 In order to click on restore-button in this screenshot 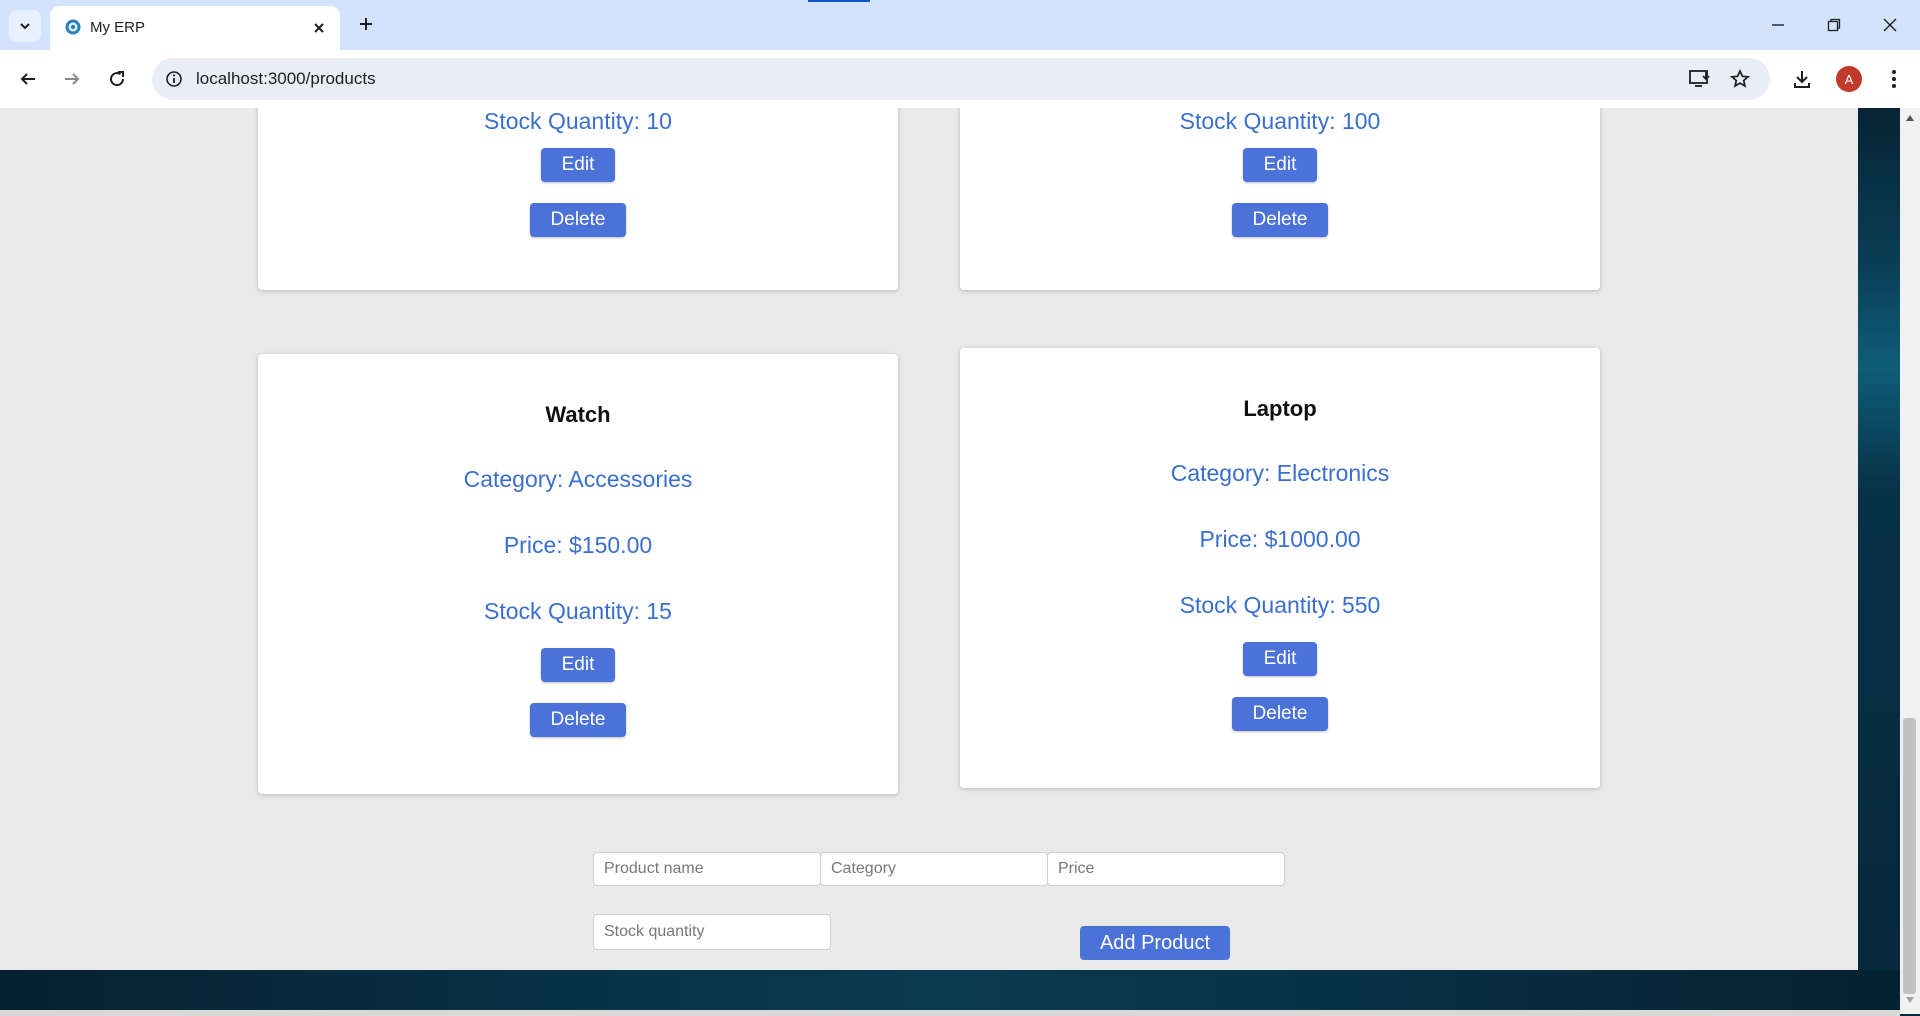, I will do `click(1834, 25)`.